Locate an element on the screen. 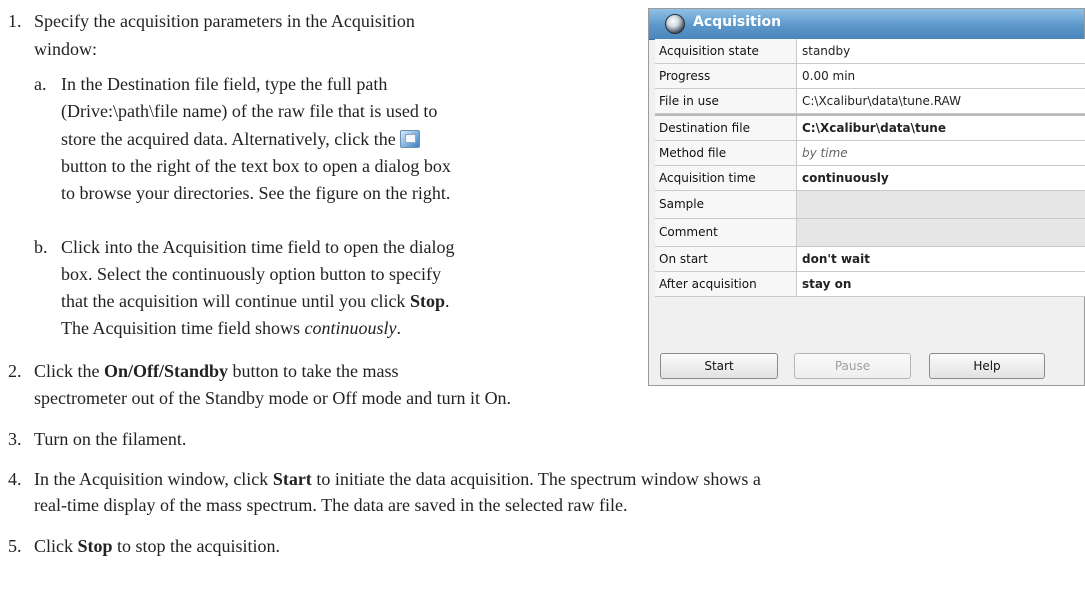 This screenshot has width=1085, height=599. acquisition-state-value: standby is located at coordinates (826, 51).